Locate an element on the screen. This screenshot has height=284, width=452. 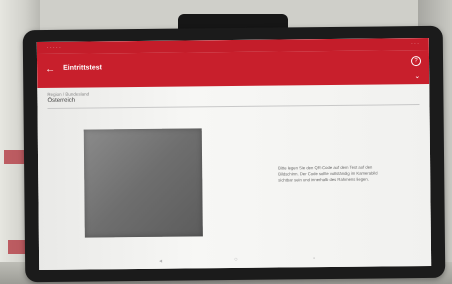
region-value: Österreich is located at coordinates (61, 100).